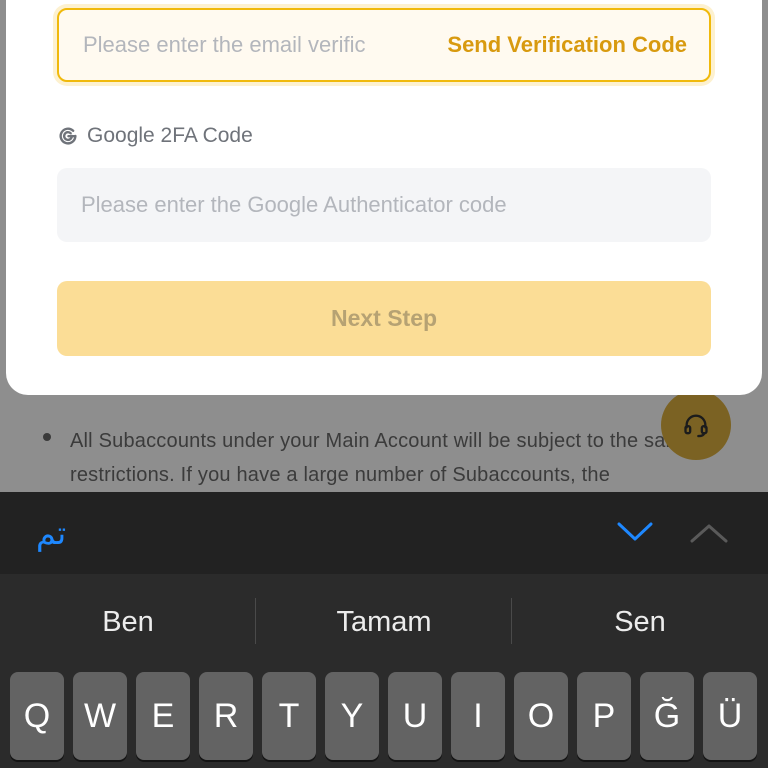 Image resolution: width=768 pixels, height=768 pixels. I want to click on headset-icon, so click(696, 426).